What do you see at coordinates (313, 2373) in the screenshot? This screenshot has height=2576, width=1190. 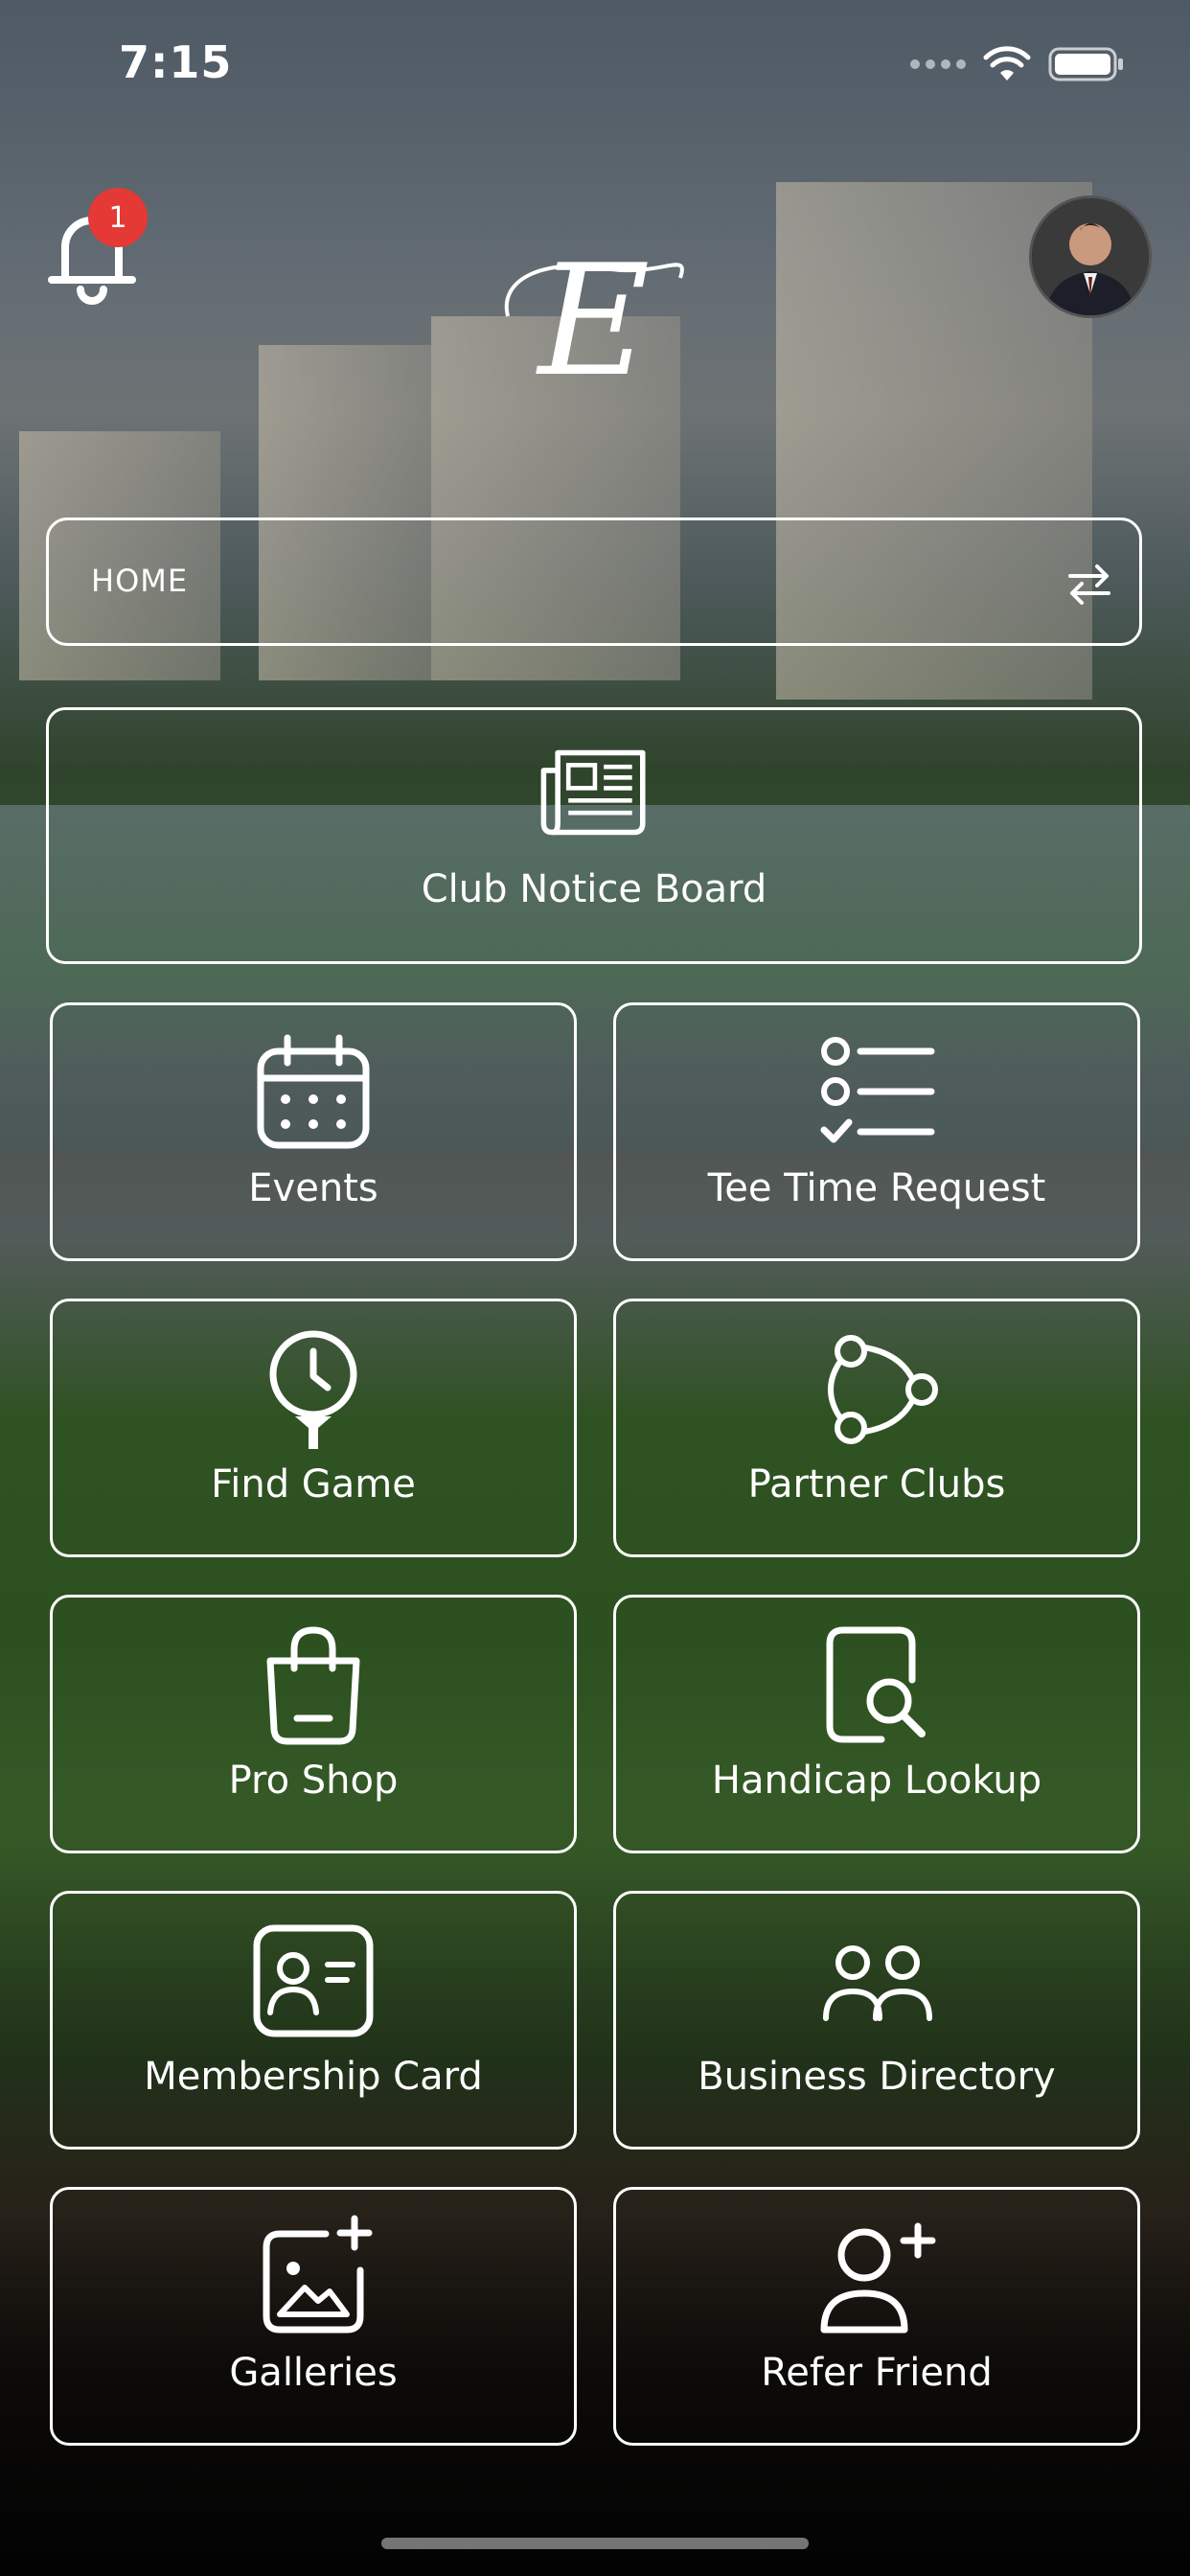 I see `tile-label: Galleries` at bounding box center [313, 2373].